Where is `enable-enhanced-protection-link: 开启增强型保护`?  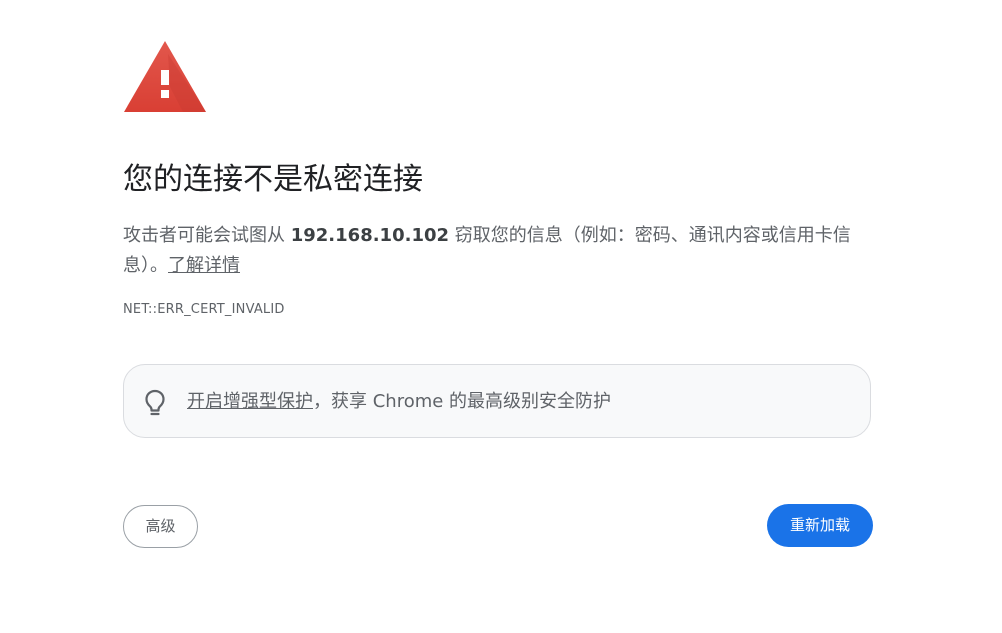
enable-enhanced-protection-link: 开启增强型保护 is located at coordinates (250, 401).